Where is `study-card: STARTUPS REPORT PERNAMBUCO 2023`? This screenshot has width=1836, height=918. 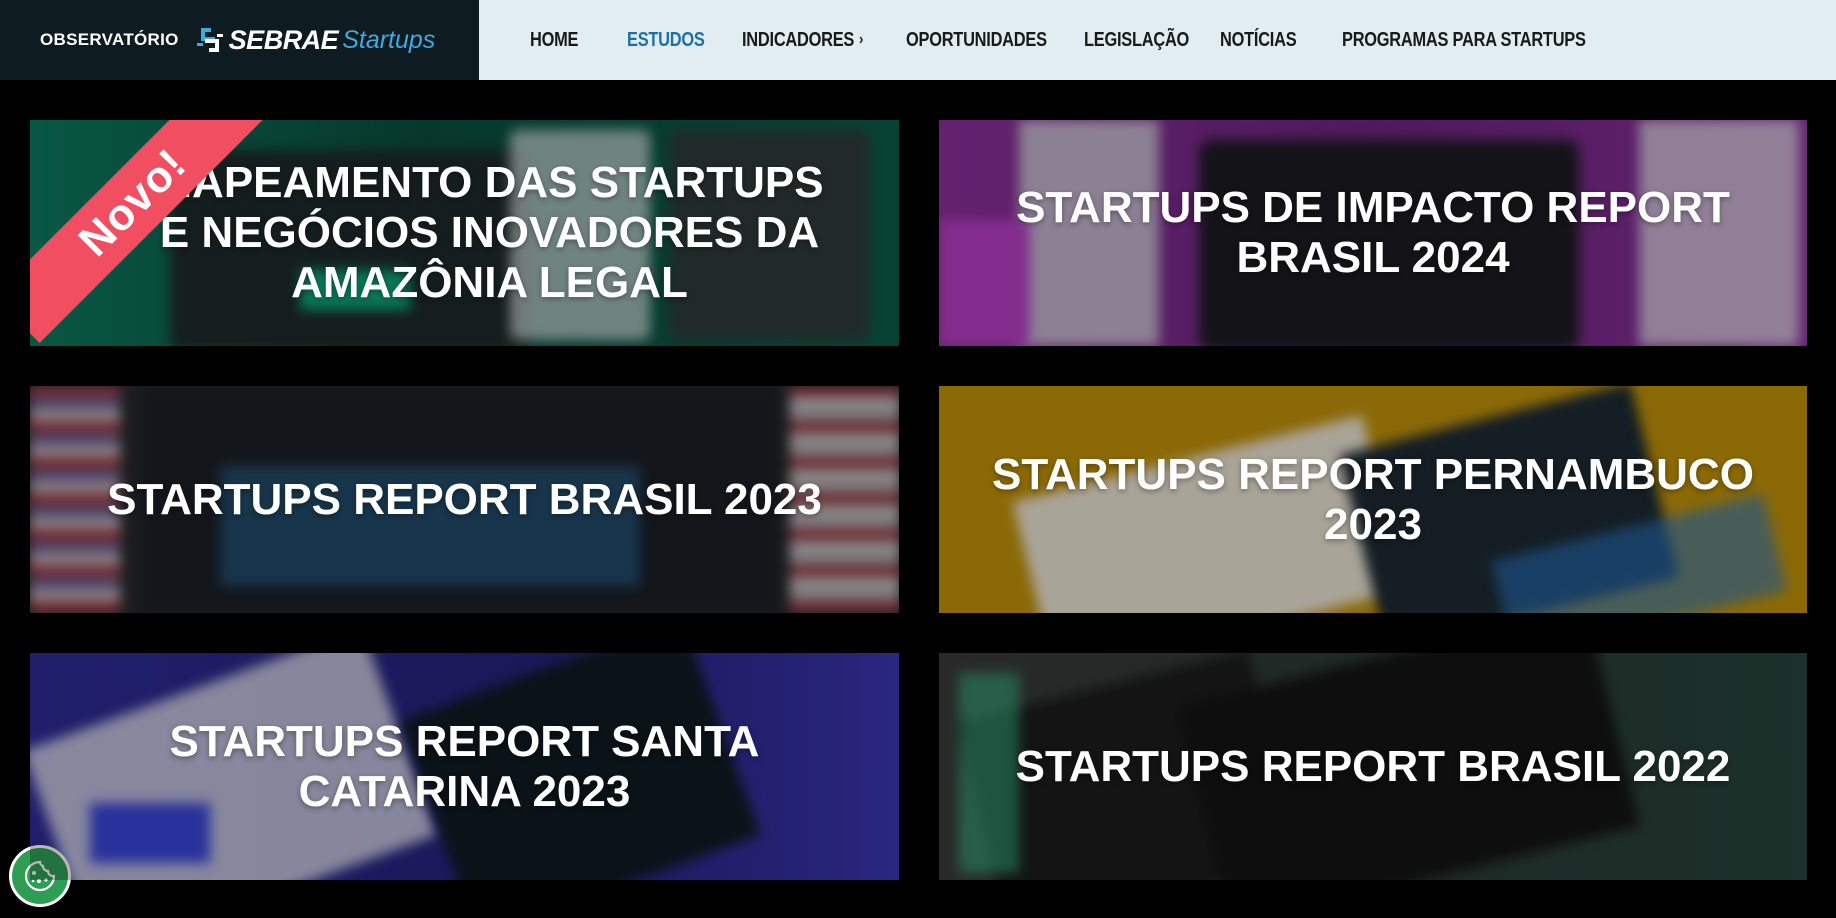
study-card: STARTUPS REPORT PERNAMBUCO 2023 is located at coordinates (1373, 499).